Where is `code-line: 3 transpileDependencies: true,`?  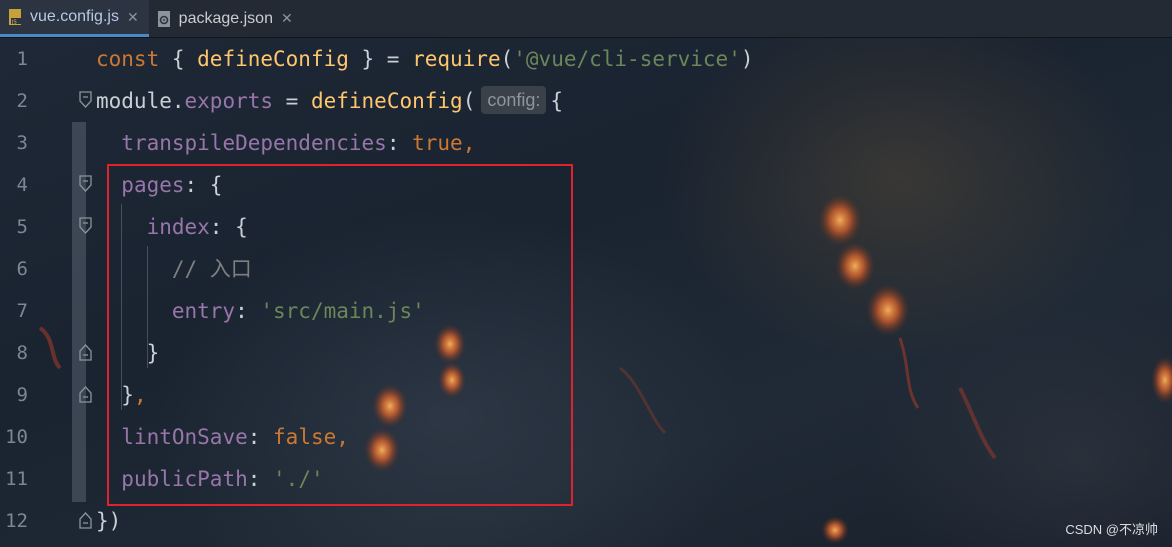
code-line: 3 transpileDependencies: true, is located at coordinates (586, 143).